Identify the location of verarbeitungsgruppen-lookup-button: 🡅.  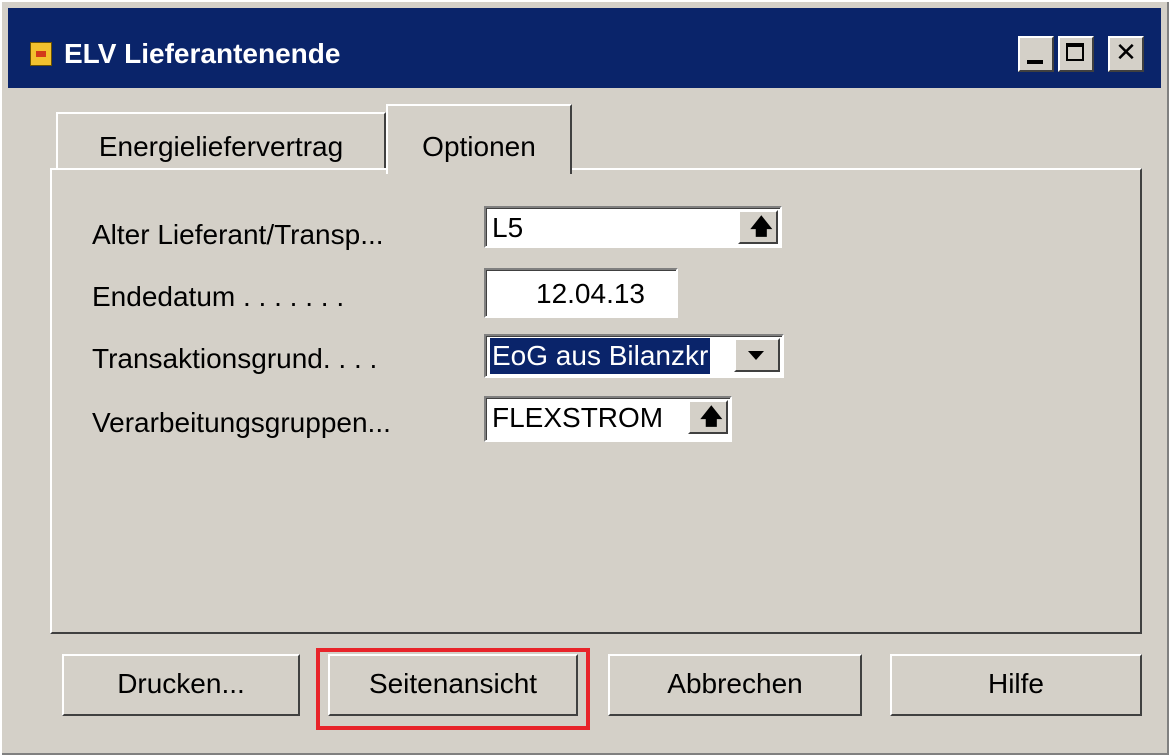
(708, 417).